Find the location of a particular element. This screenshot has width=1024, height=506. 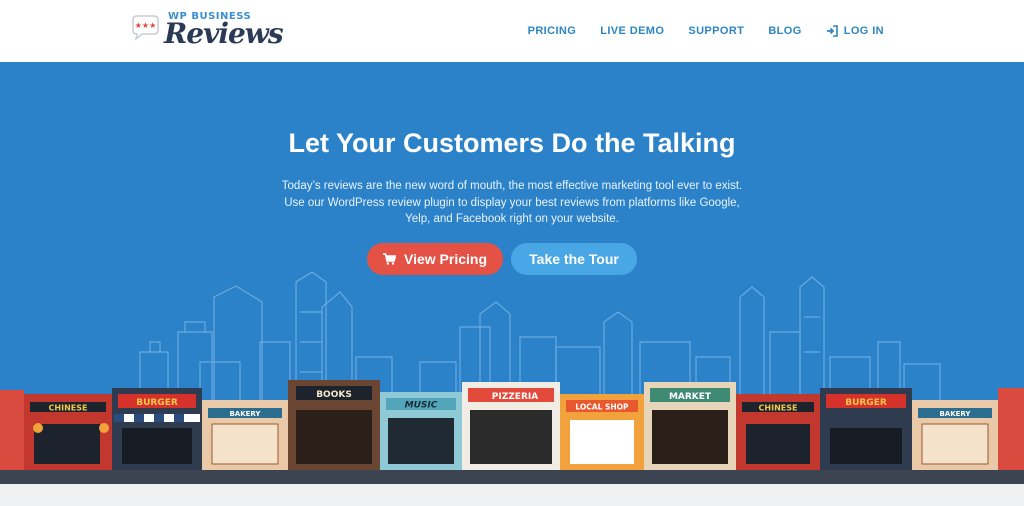

main-nav: PRICING LIVE DEMO SUPPORT BLOG LOG IN is located at coordinates (706, 31).